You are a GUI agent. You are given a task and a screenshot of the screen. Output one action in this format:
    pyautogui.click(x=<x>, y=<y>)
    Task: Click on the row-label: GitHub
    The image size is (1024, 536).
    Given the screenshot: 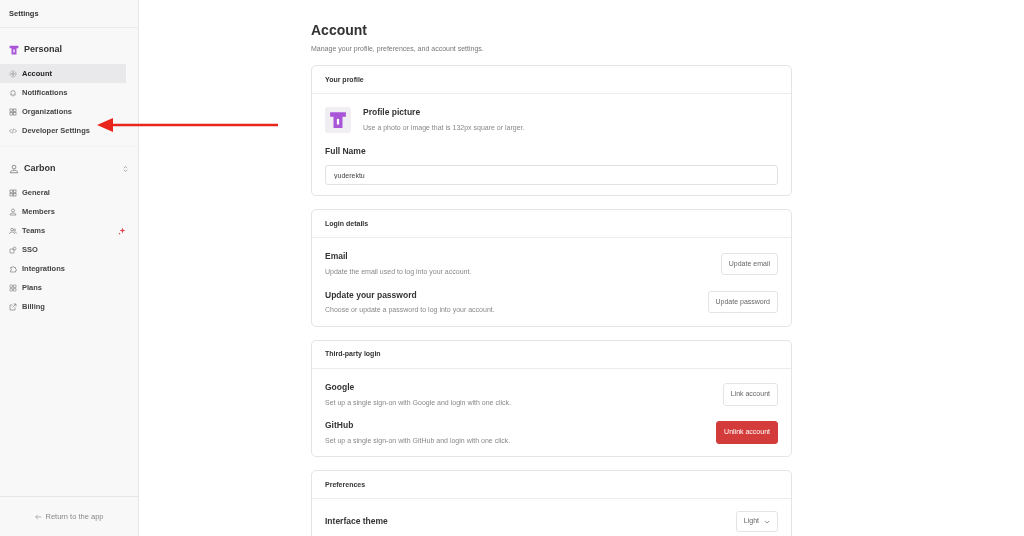 What is the action you would take?
    pyautogui.click(x=340, y=425)
    